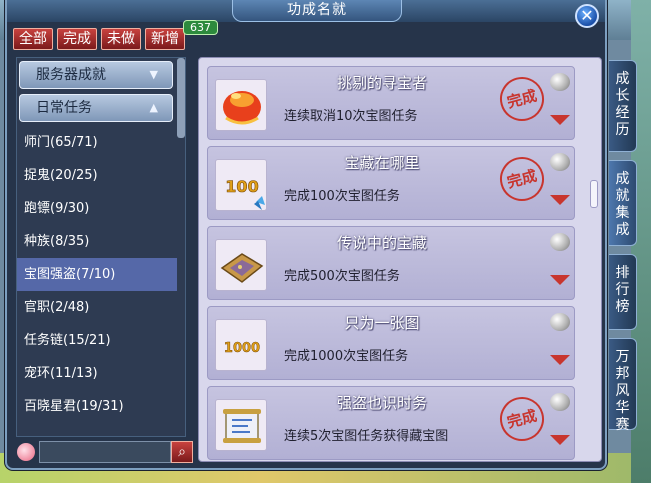 The width and height of the screenshot is (651, 483). Describe the element at coordinates (594, 194) in the screenshot. I see `achievement-scrollbar` at that location.